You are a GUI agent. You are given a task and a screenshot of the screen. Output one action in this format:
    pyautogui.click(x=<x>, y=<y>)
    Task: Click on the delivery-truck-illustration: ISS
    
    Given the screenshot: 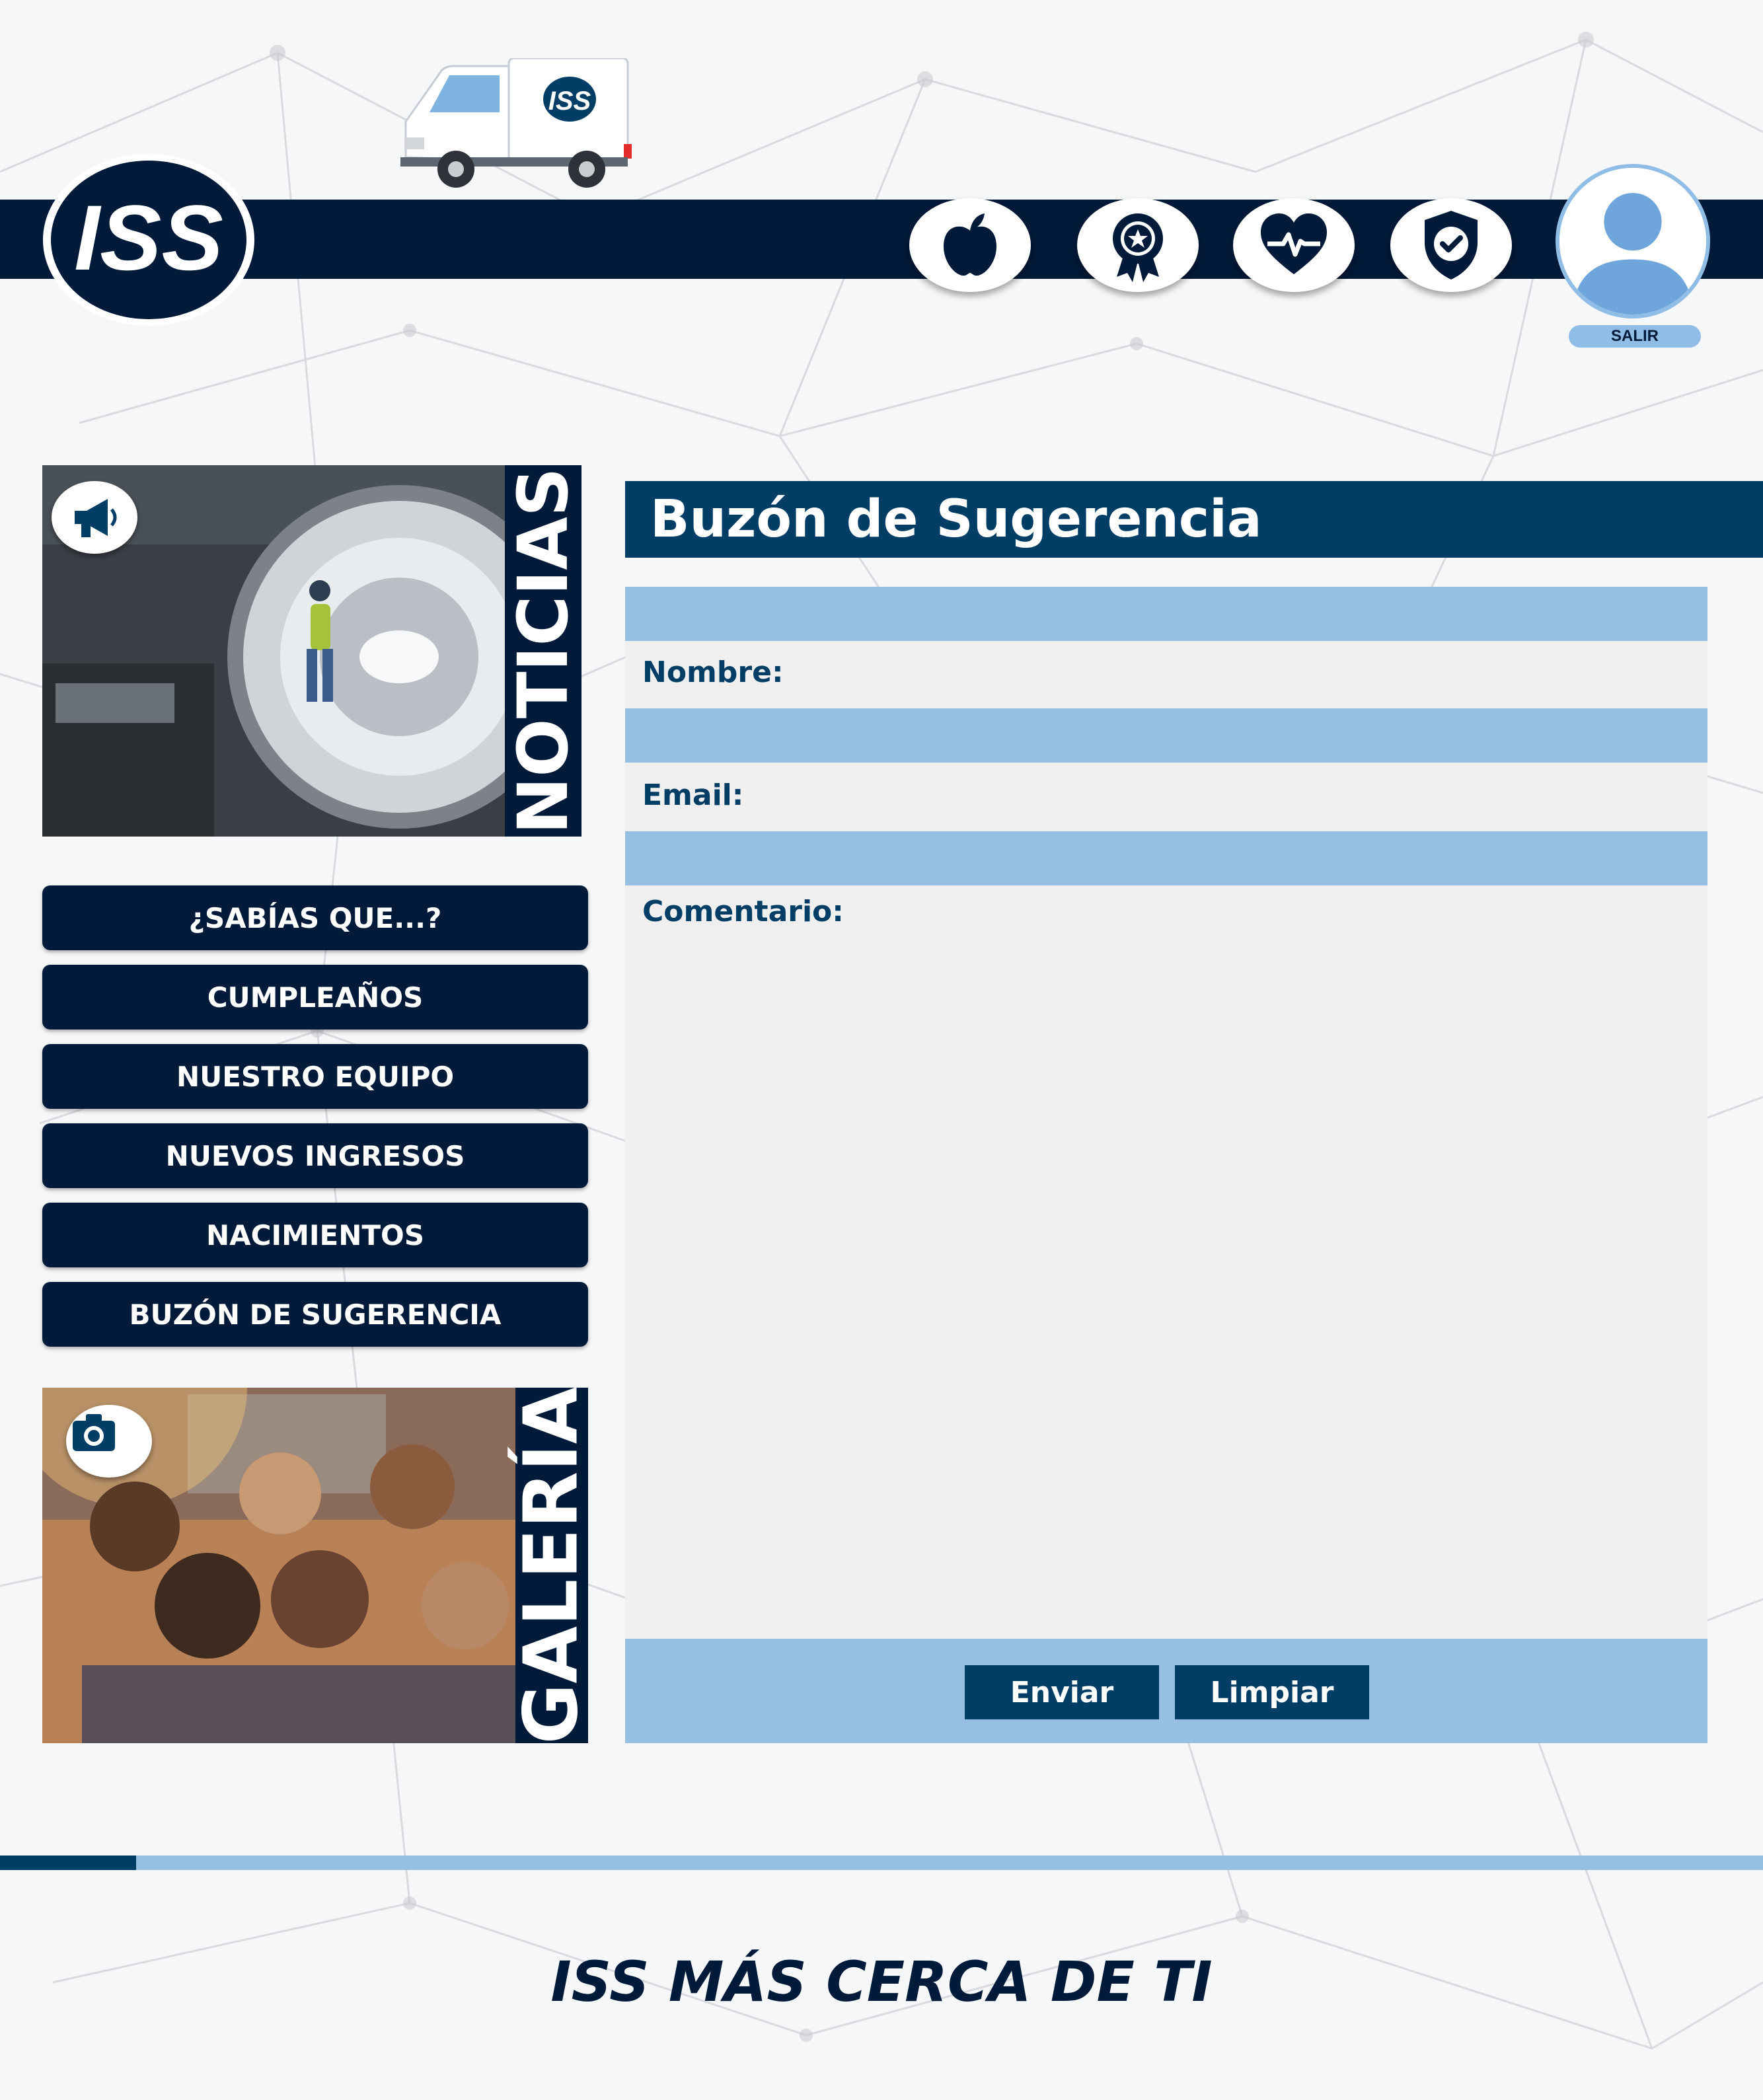 What is the action you would take?
    pyautogui.click(x=516, y=123)
    